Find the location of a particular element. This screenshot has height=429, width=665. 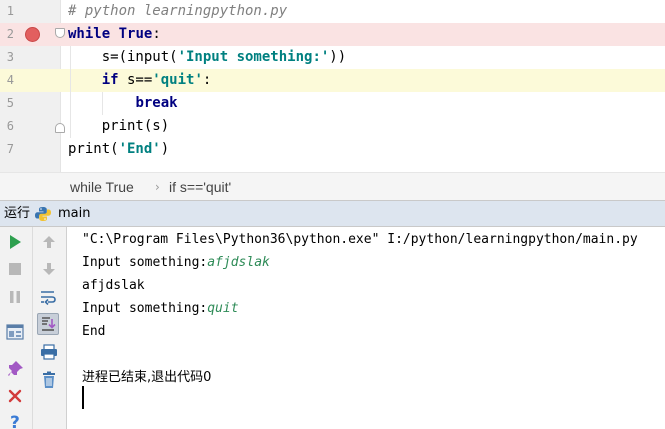

code-text: # python learningpython.py is located at coordinates (177, 11).